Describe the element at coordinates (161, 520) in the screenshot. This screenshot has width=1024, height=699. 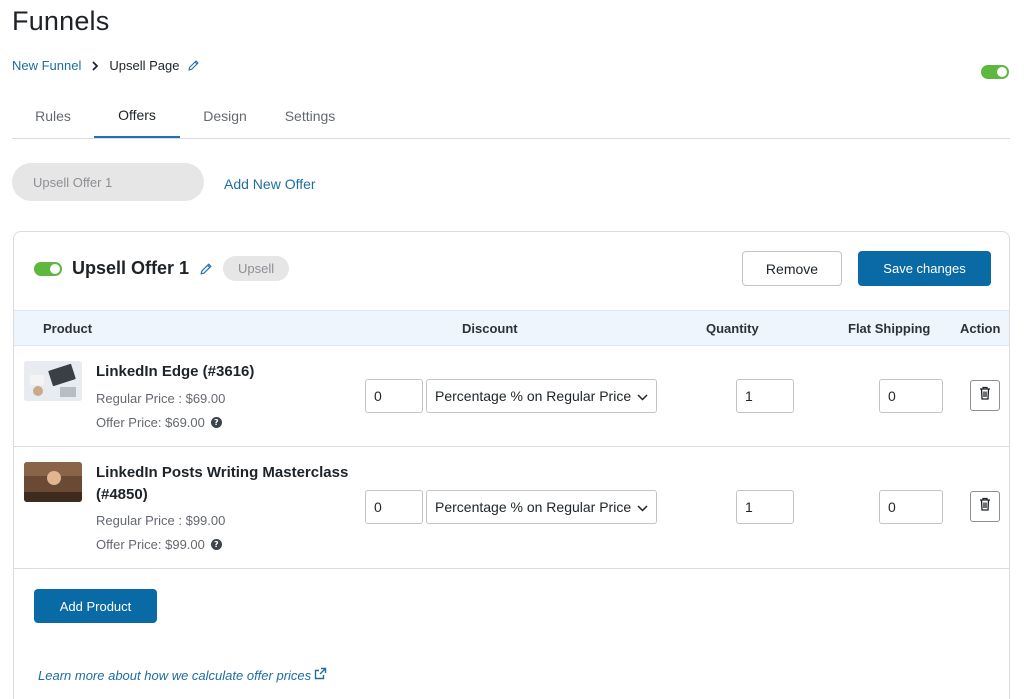
I see `regular-price: Regular Price : $99.00` at that location.